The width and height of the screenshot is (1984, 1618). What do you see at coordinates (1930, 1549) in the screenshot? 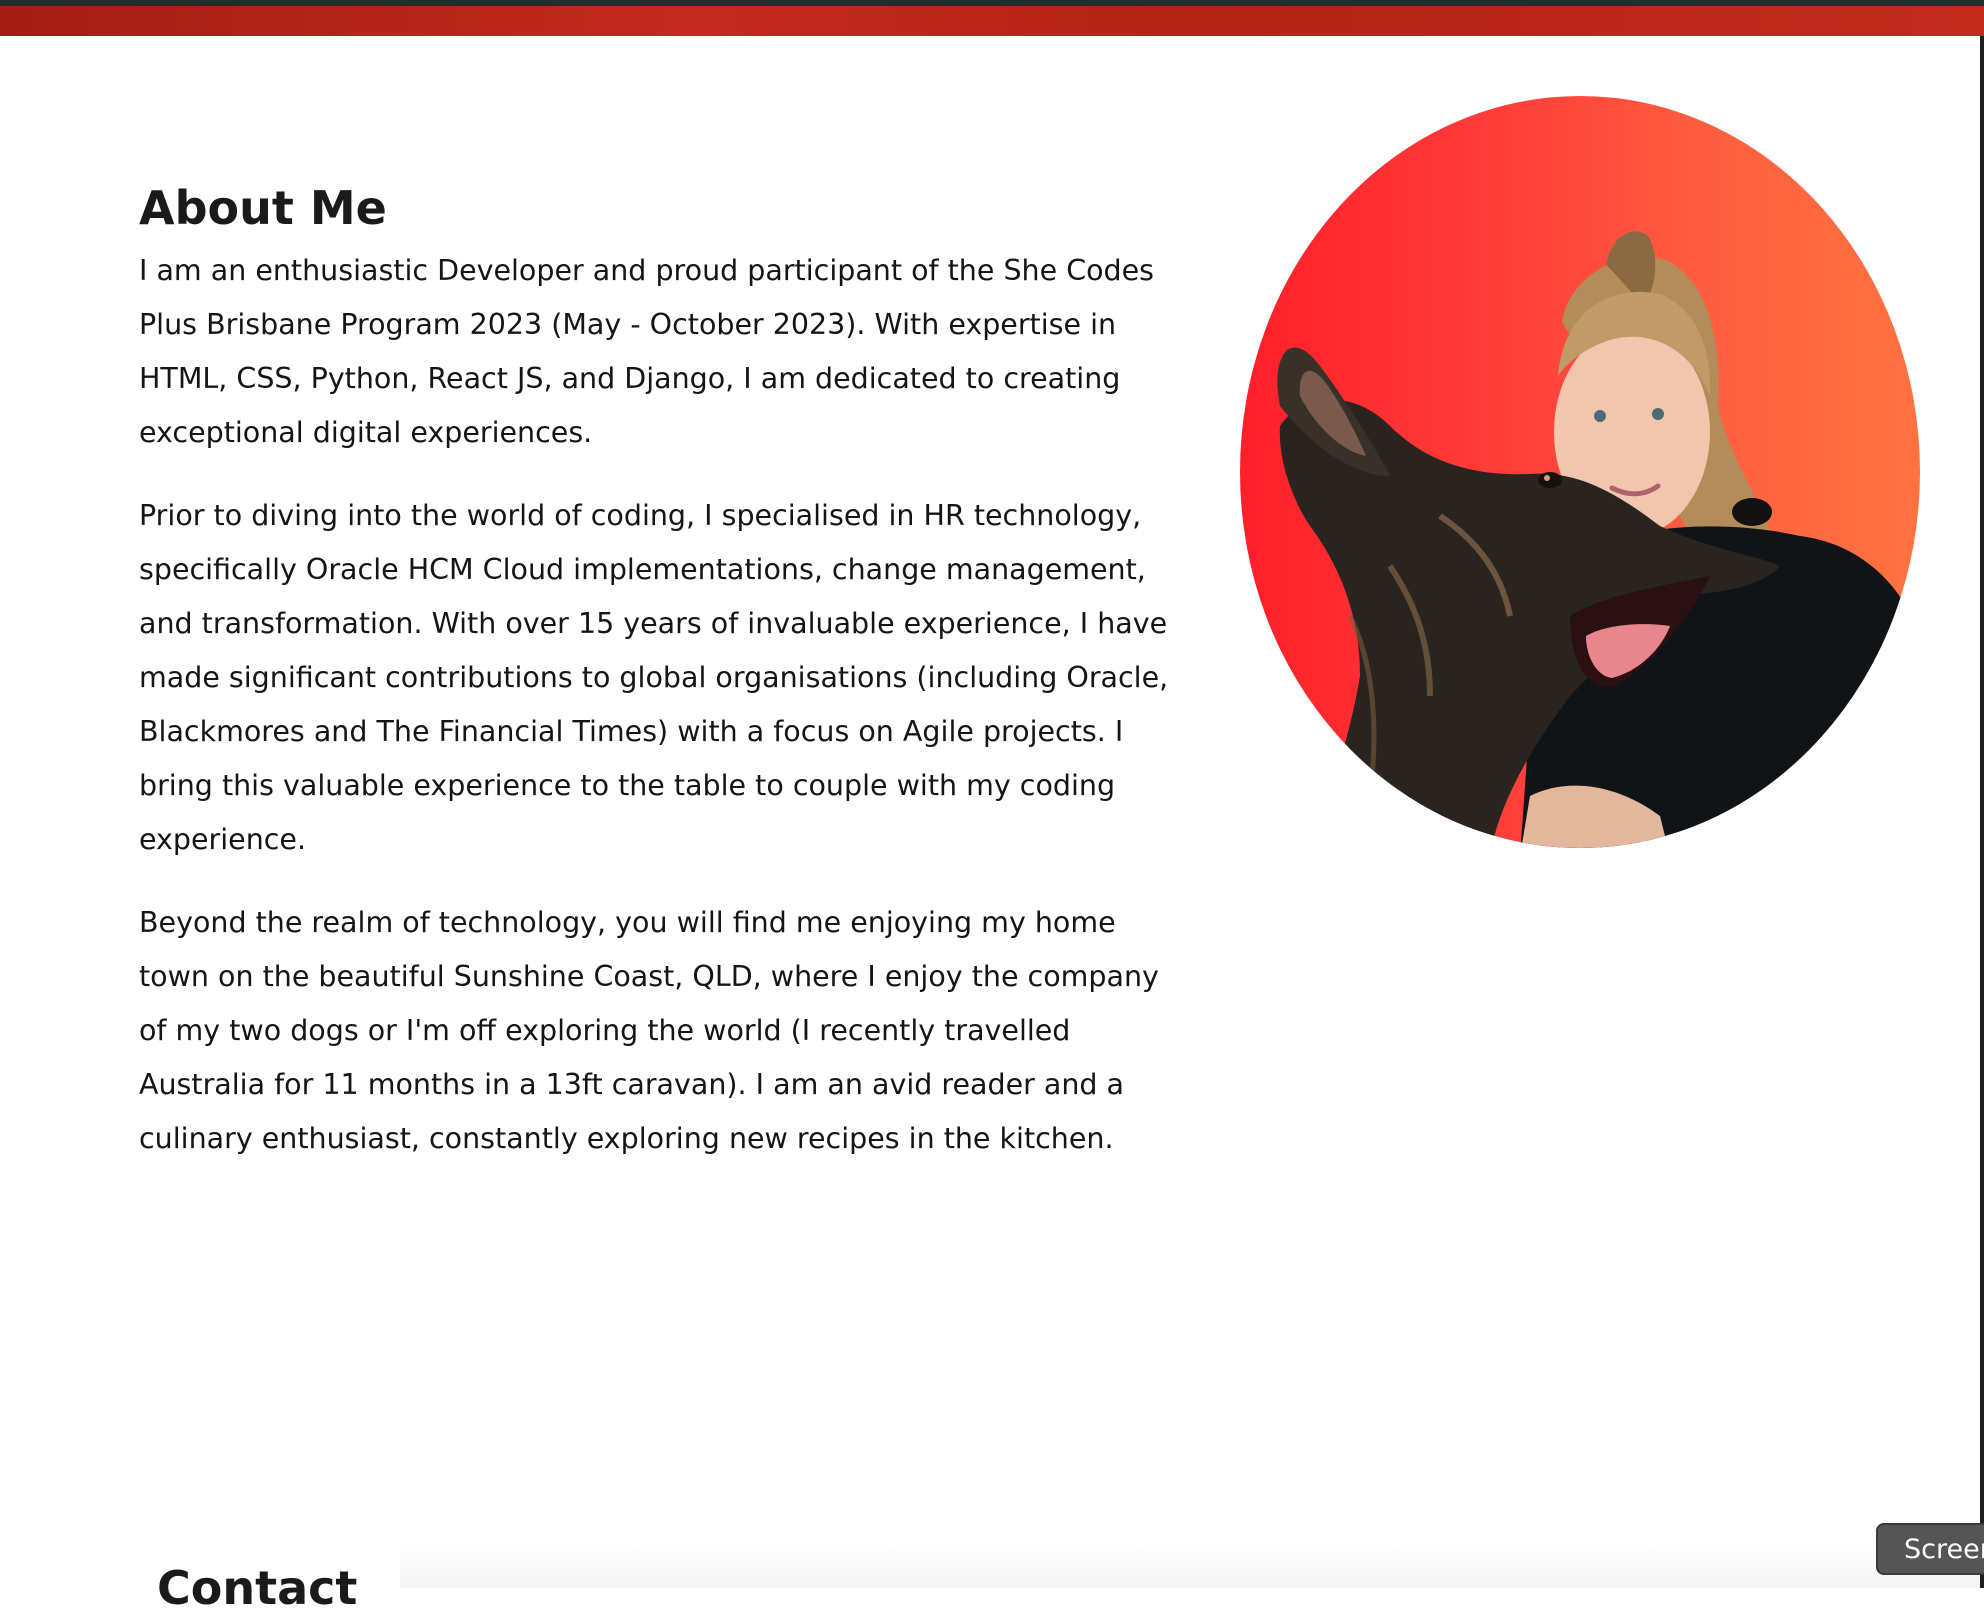
I see `screen-button: Screen` at bounding box center [1930, 1549].